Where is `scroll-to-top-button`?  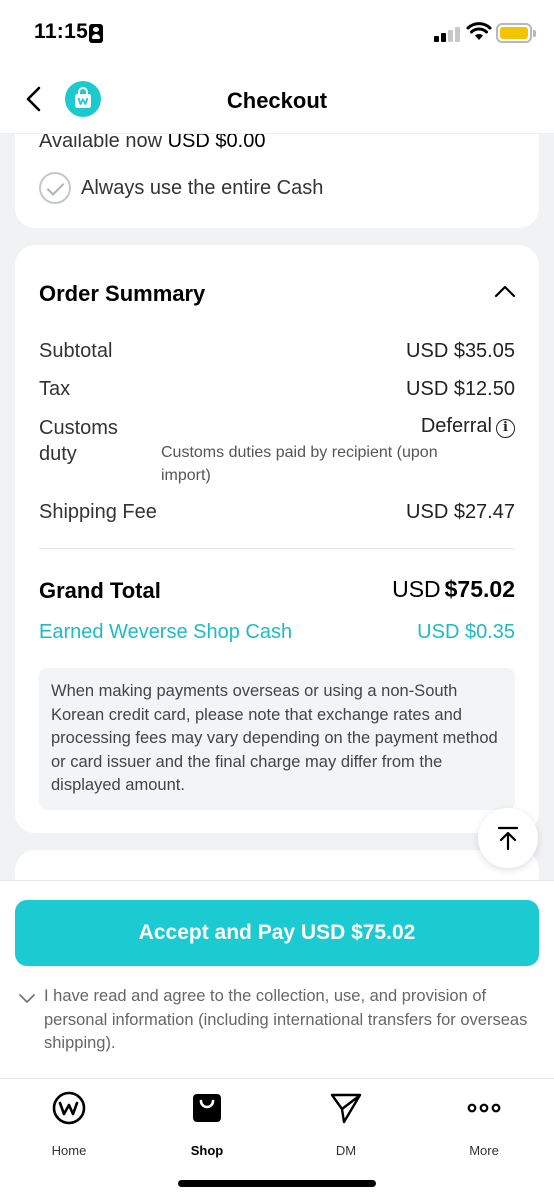 scroll-to-top-button is located at coordinates (508, 838).